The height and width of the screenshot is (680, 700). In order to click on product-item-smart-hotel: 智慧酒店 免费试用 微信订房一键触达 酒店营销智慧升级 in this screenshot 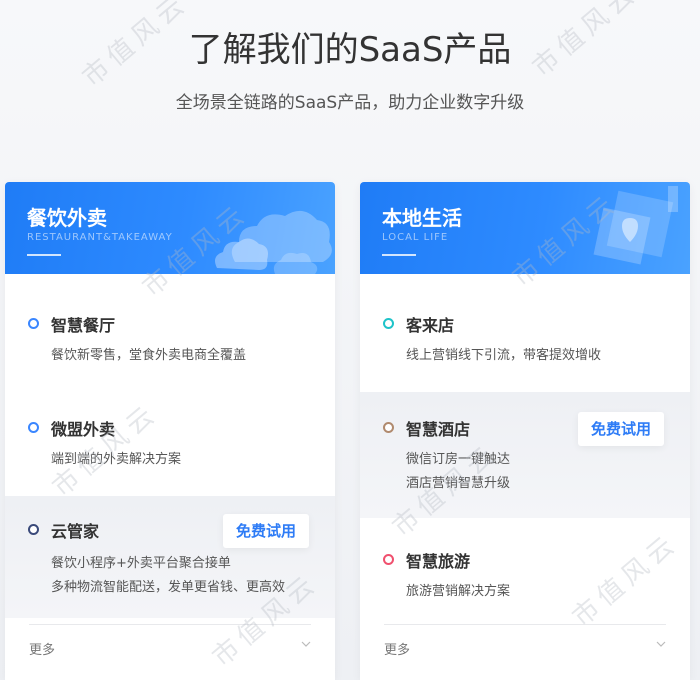, I will do `click(525, 455)`.